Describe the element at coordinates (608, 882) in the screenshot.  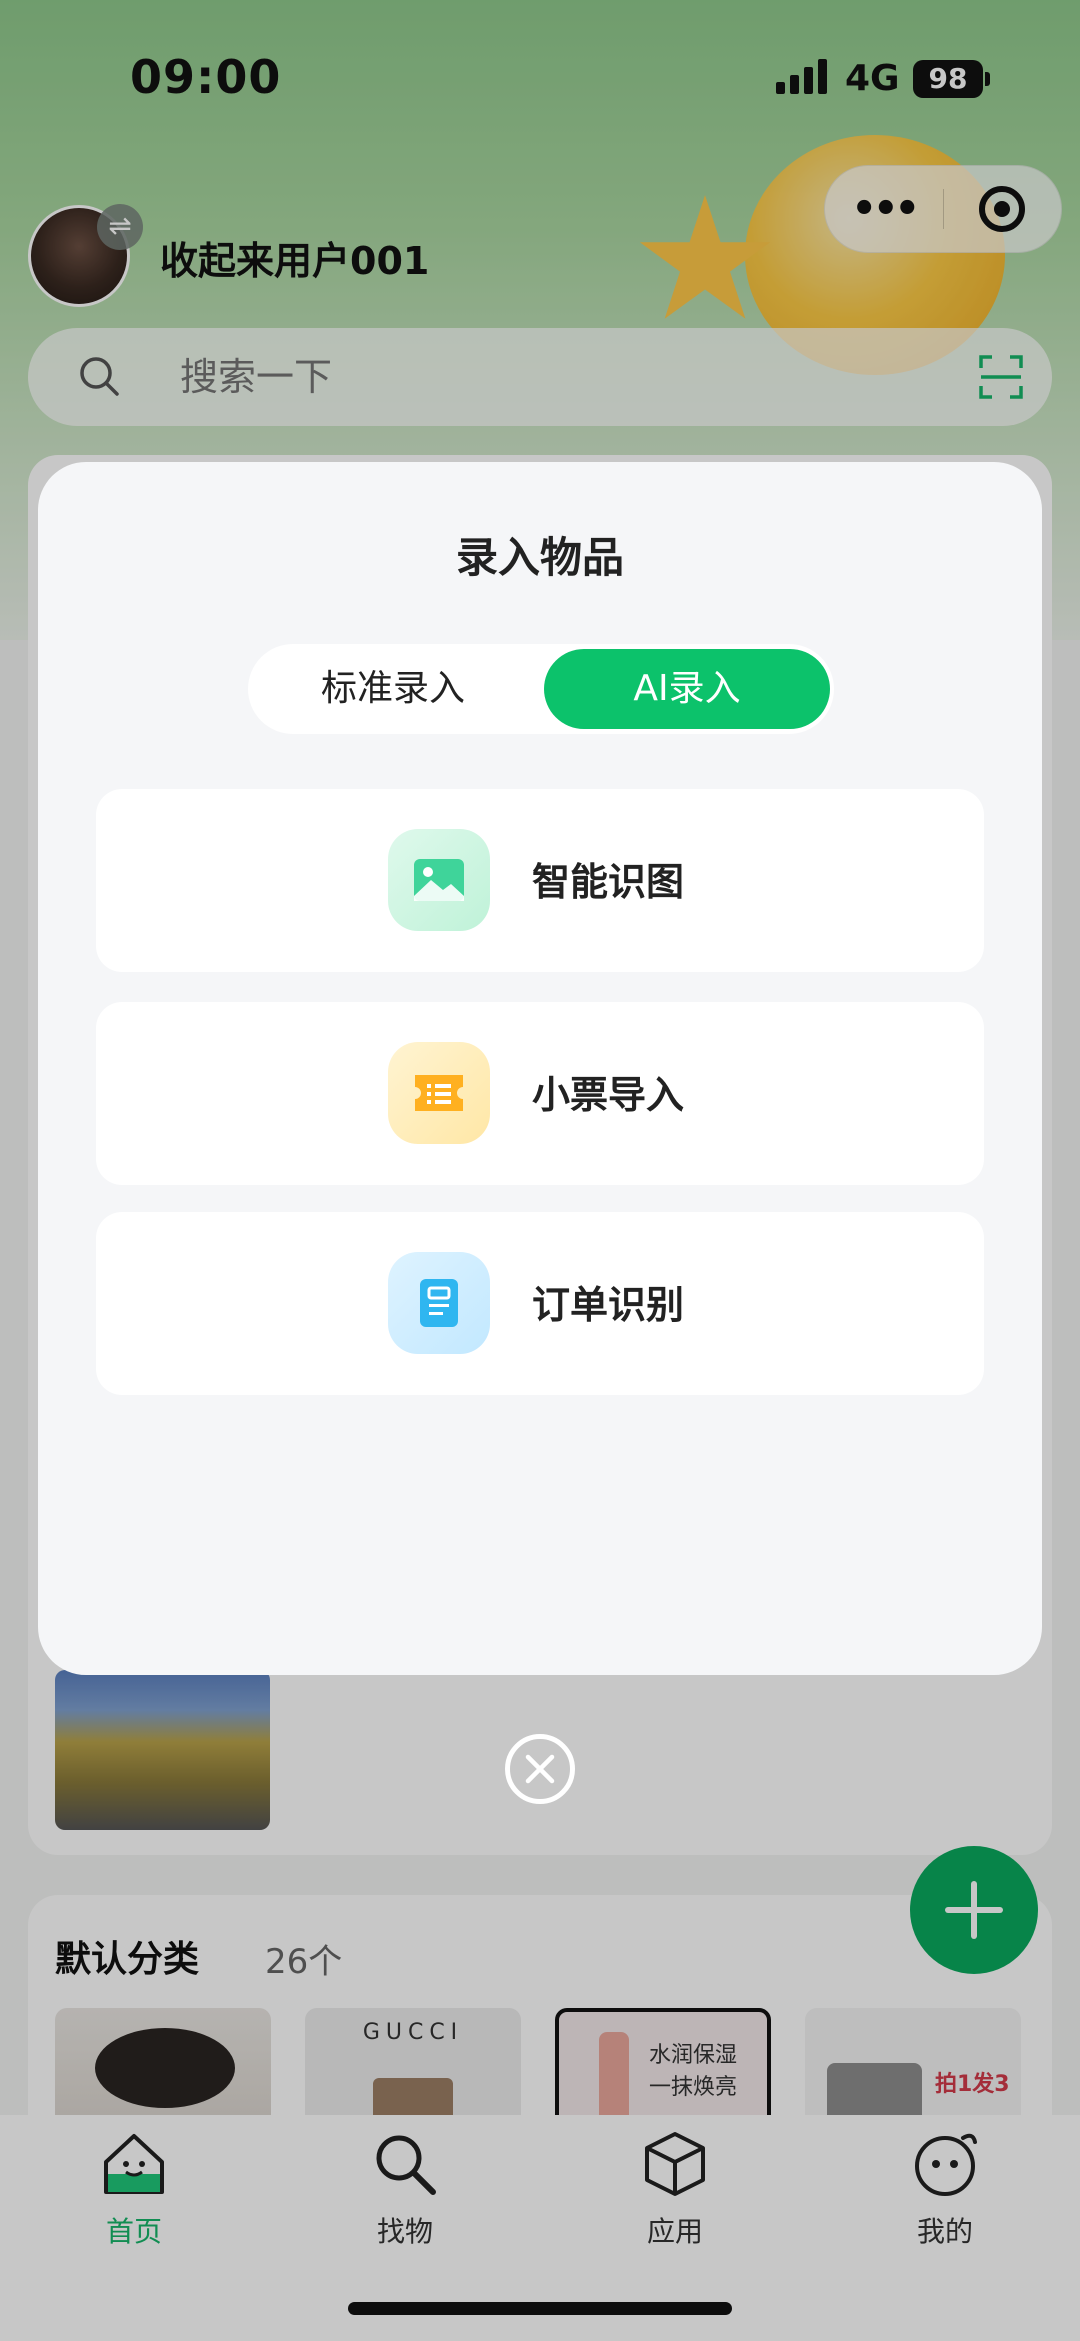
I see `option-label: 智能识图` at that location.